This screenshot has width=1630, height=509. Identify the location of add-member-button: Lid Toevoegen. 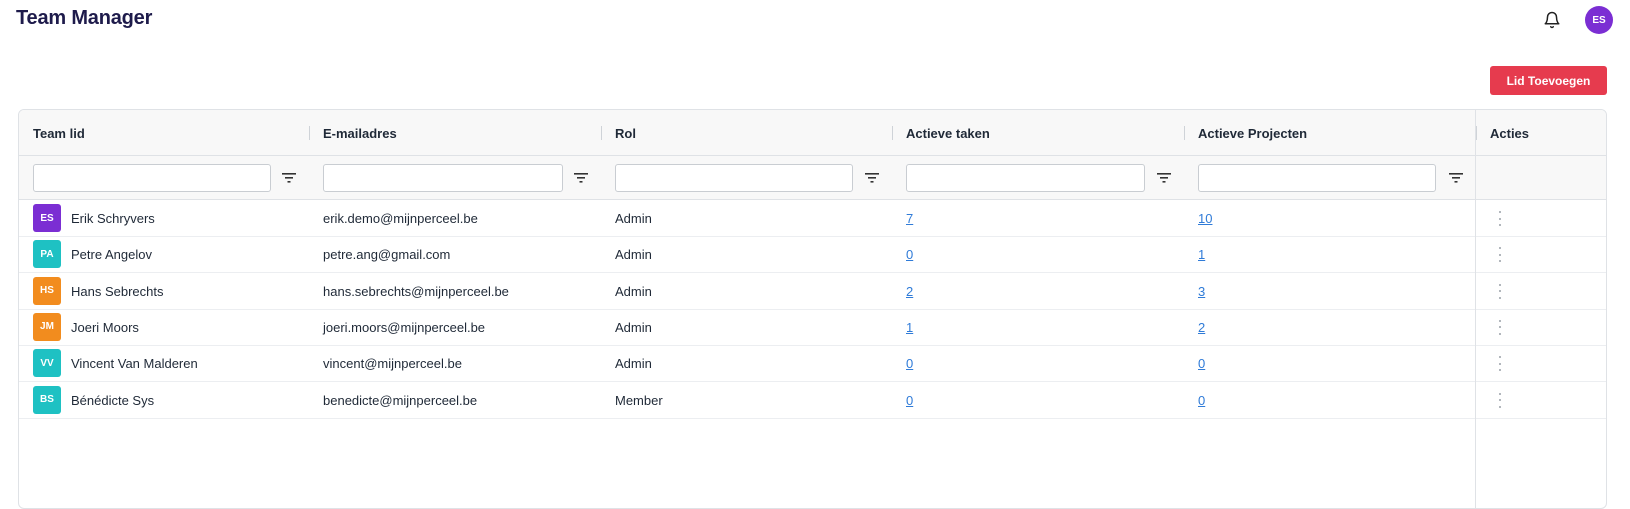
(1548, 80).